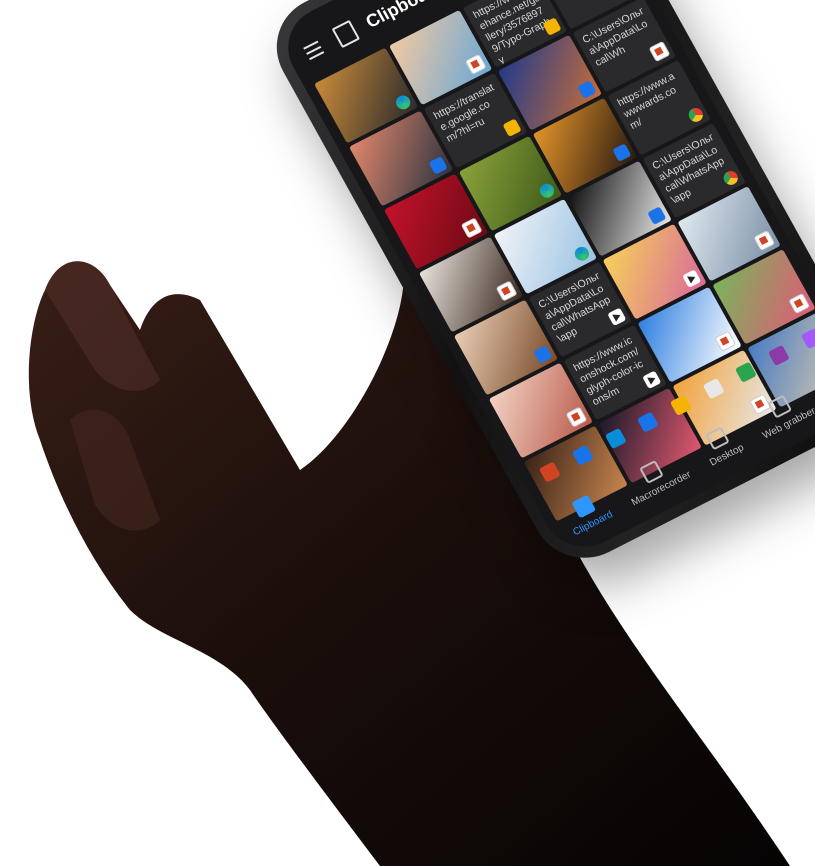 Image resolution: width=815 pixels, height=866 pixels. I want to click on tab-desktop: Desktop, so click(721, 445).